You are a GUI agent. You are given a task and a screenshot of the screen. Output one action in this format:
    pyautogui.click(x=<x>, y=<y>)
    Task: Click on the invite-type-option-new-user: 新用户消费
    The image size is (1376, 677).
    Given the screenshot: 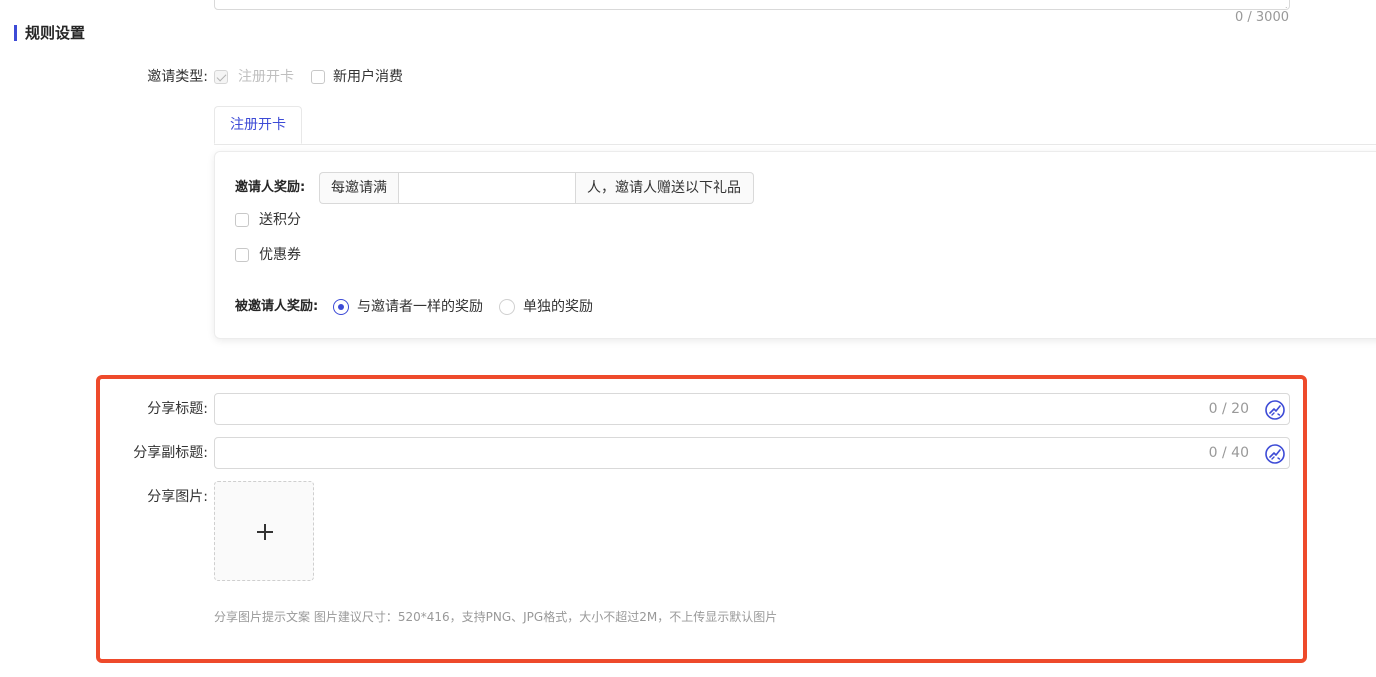 What is the action you would take?
    pyautogui.click(x=357, y=77)
    